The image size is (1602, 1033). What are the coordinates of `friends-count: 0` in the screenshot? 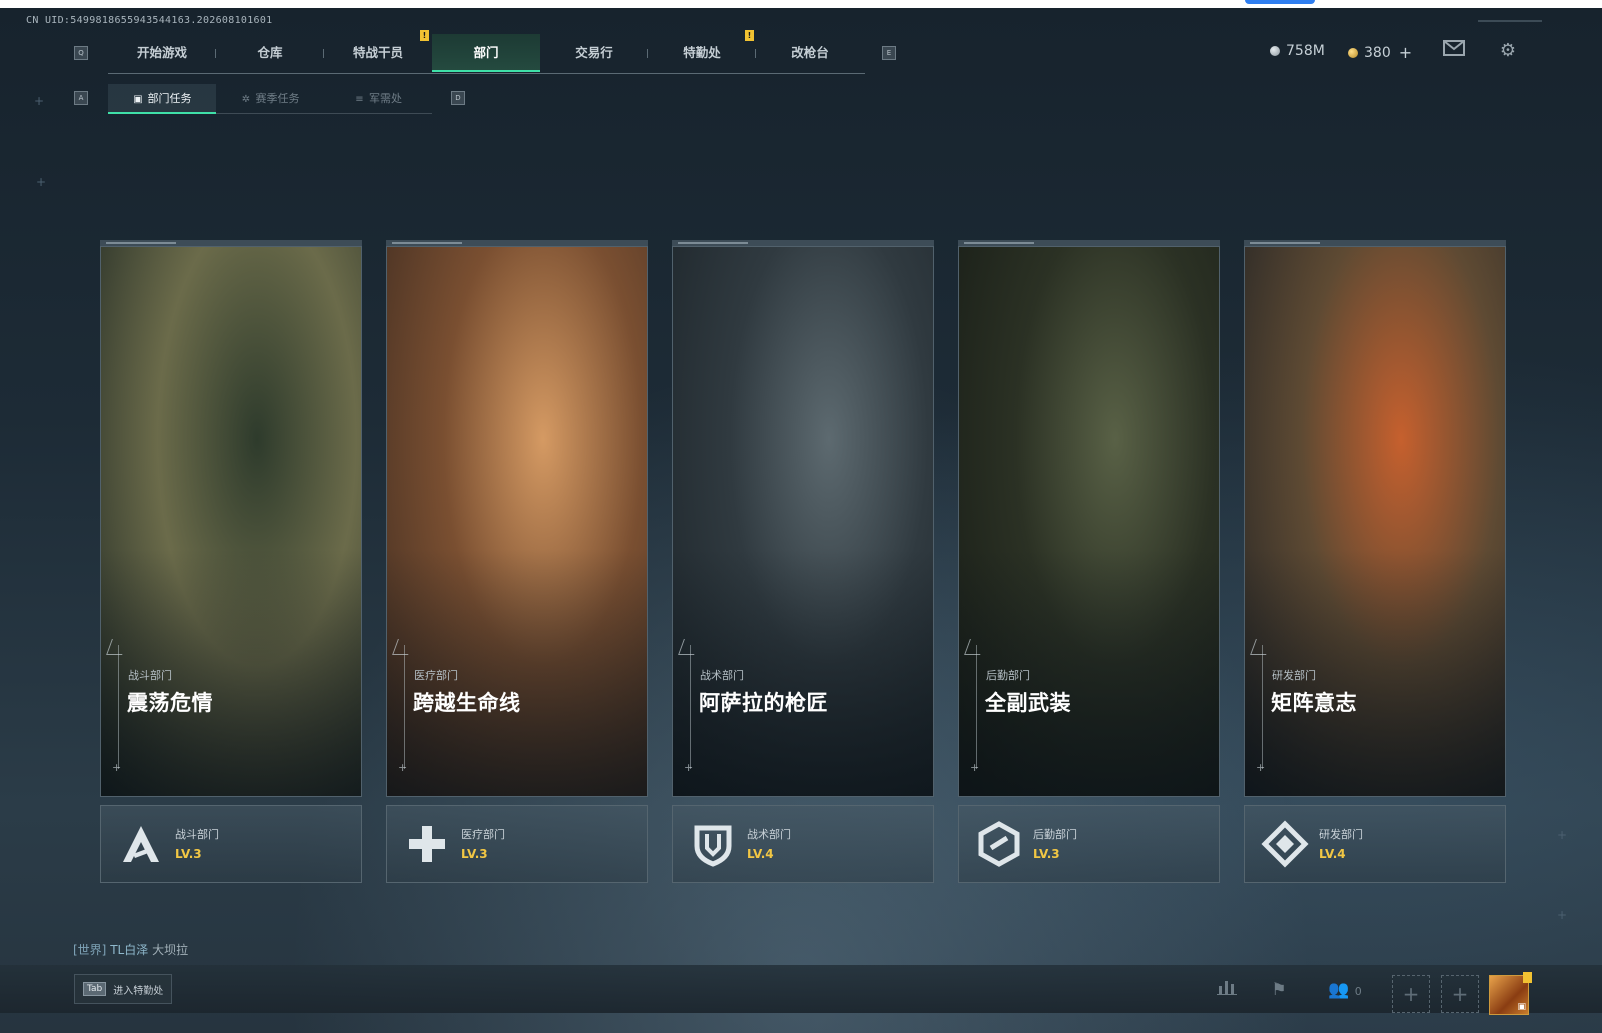 It's located at (1358, 991).